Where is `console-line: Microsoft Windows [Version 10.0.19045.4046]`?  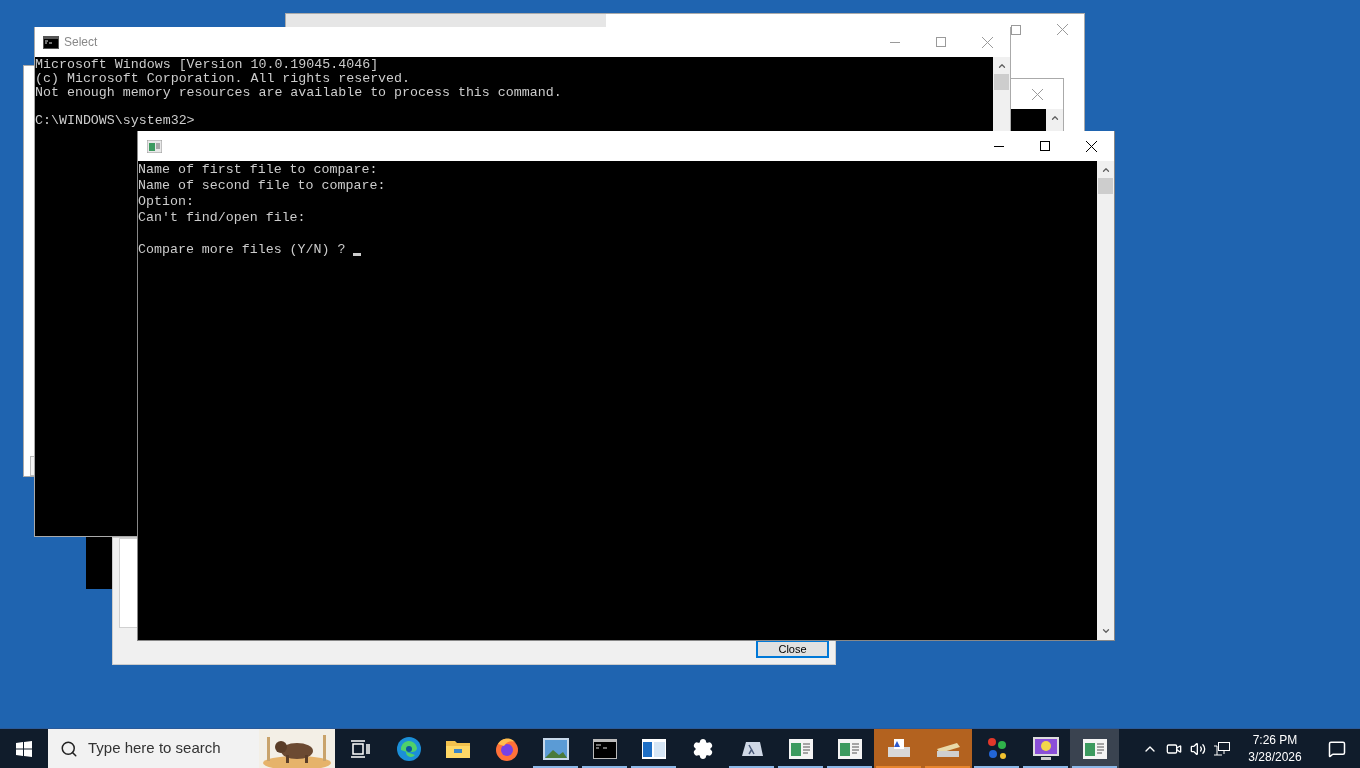
console-line: Microsoft Windows [Version 10.0.19045.4046] is located at coordinates (207, 65).